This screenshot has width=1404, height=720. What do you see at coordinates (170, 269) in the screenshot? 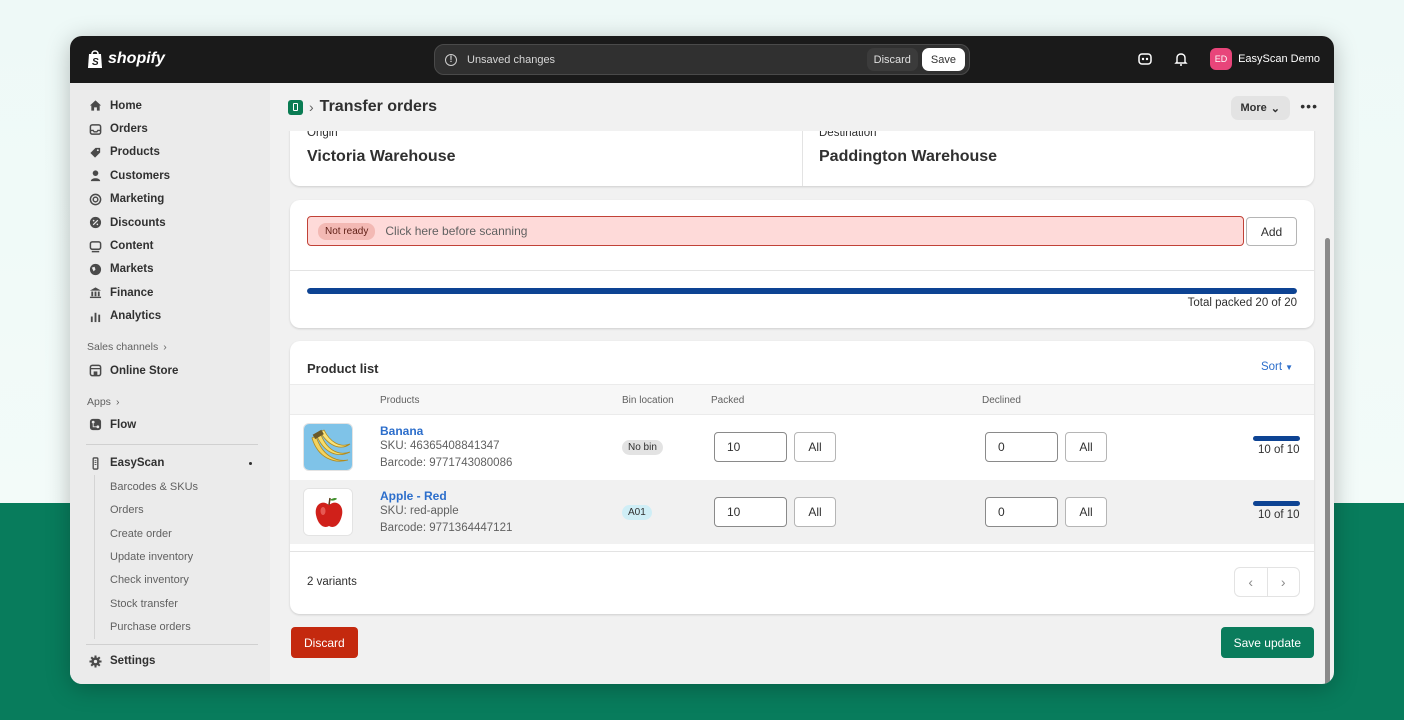
I see `sidebar-item-markets: Markets` at bounding box center [170, 269].